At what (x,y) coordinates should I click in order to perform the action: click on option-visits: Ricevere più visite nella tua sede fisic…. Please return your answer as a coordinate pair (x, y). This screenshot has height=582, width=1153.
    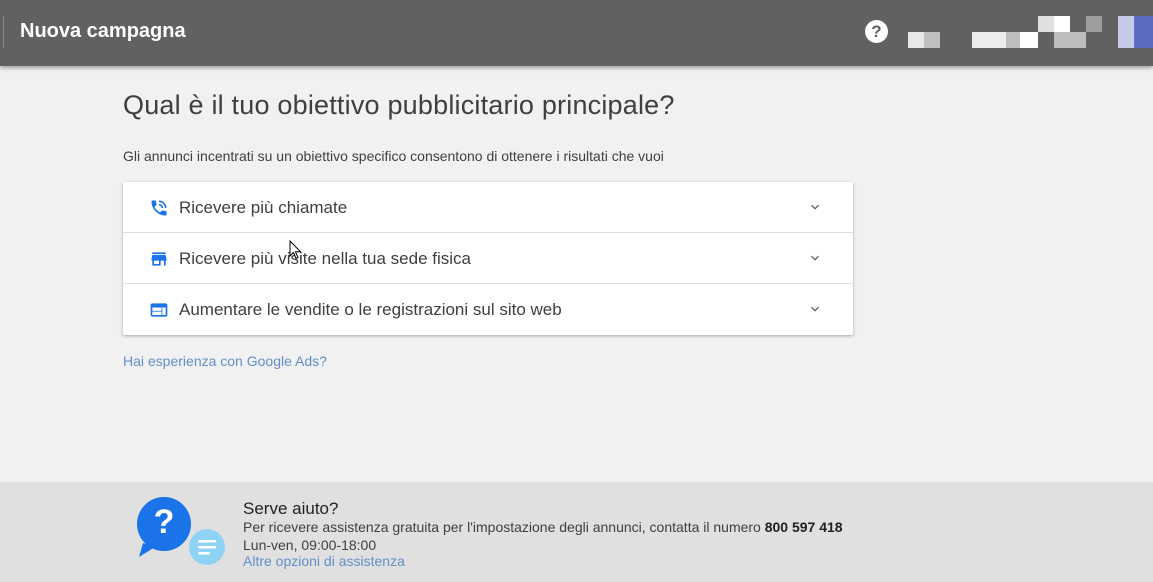
    Looking at the image, I should click on (488, 258).